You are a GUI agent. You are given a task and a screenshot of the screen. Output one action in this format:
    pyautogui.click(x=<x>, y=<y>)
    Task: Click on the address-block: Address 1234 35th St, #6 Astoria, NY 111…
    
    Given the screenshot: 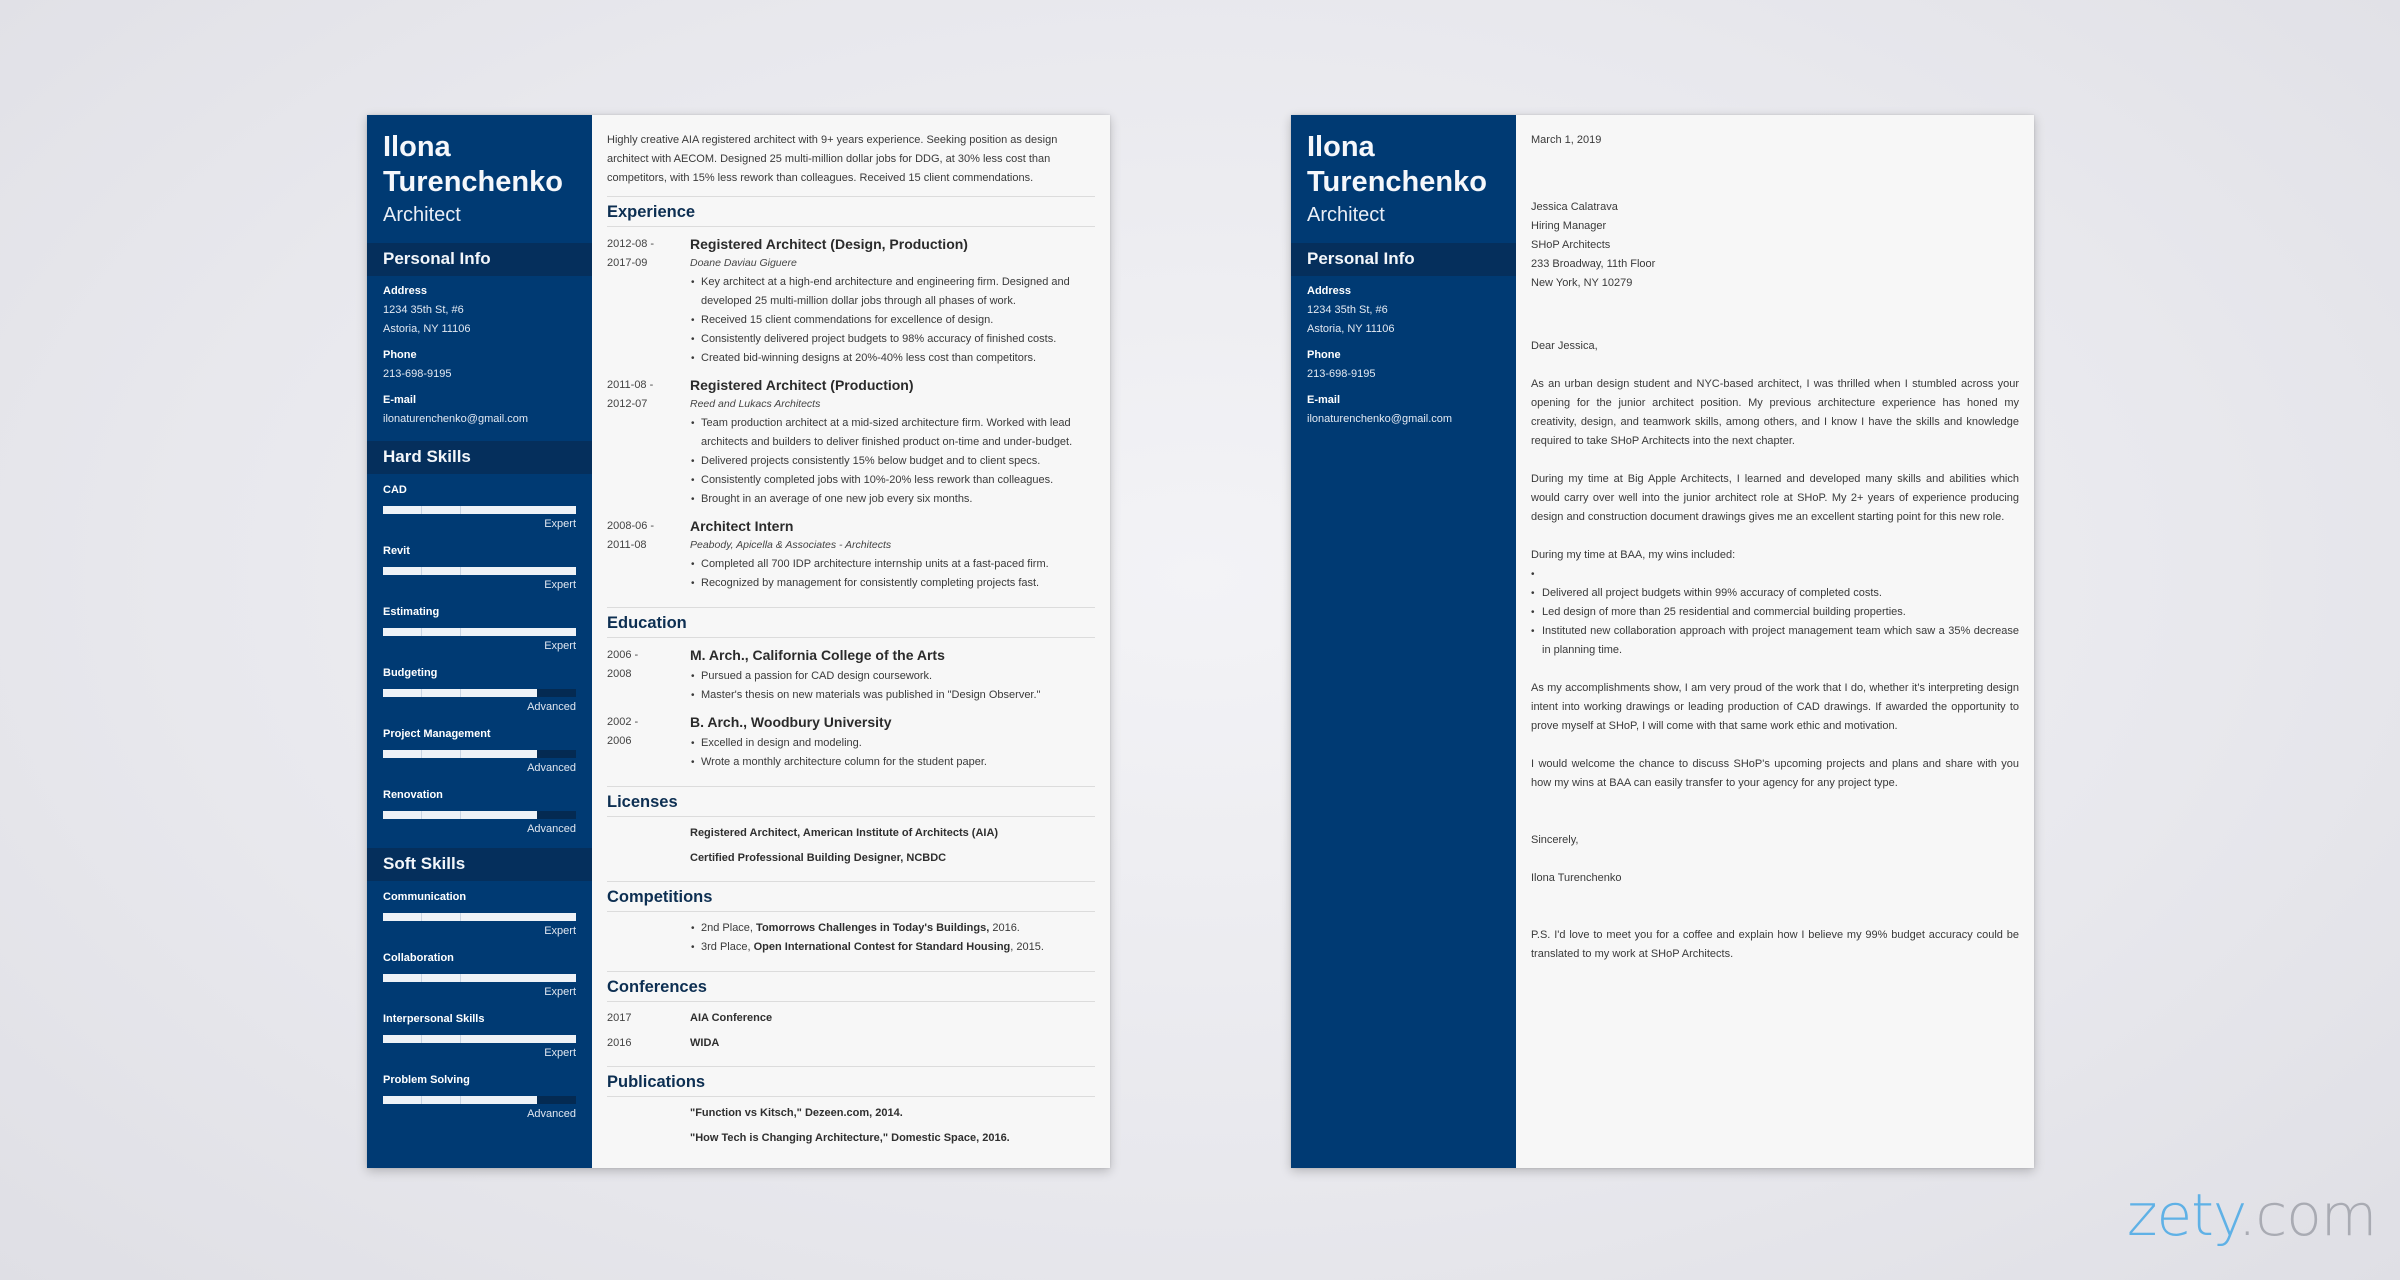 What is the action you would take?
    pyautogui.click(x=479, y=314)
    